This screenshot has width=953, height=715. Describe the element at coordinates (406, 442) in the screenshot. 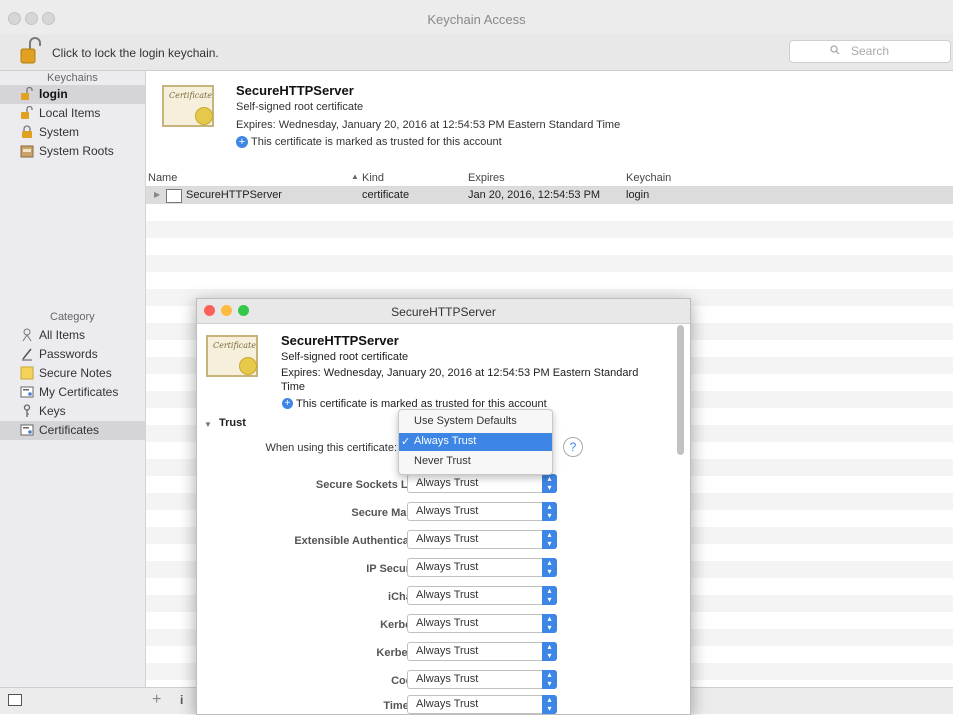

I see `checkmark-icon: ✓` at that location.